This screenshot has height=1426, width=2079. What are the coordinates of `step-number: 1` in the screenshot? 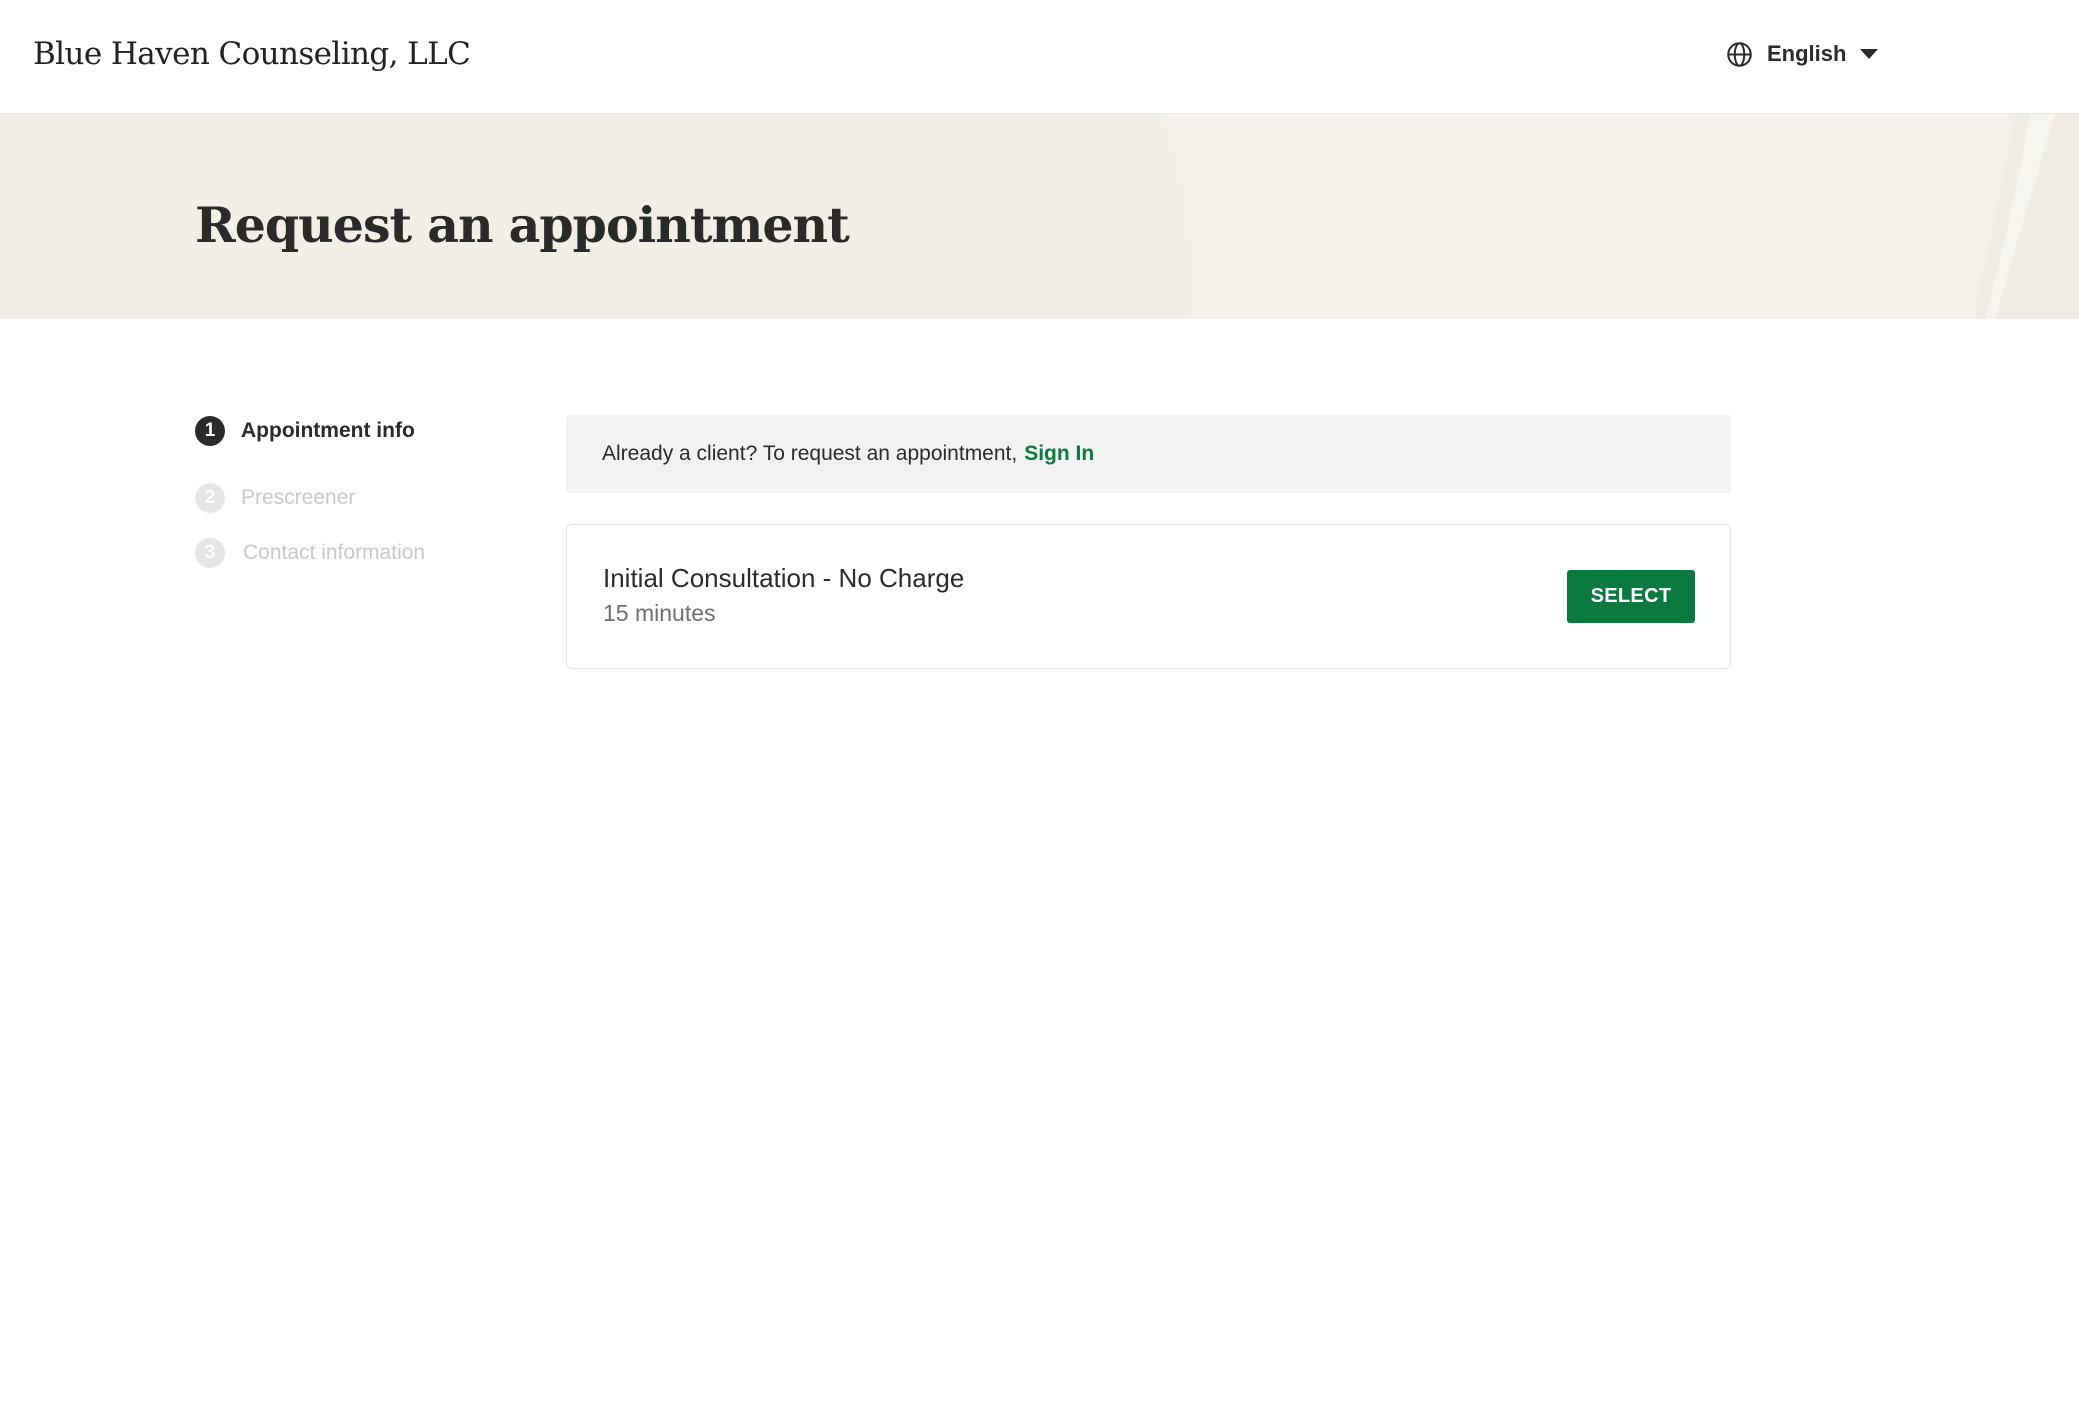 It's located at (210, 431).